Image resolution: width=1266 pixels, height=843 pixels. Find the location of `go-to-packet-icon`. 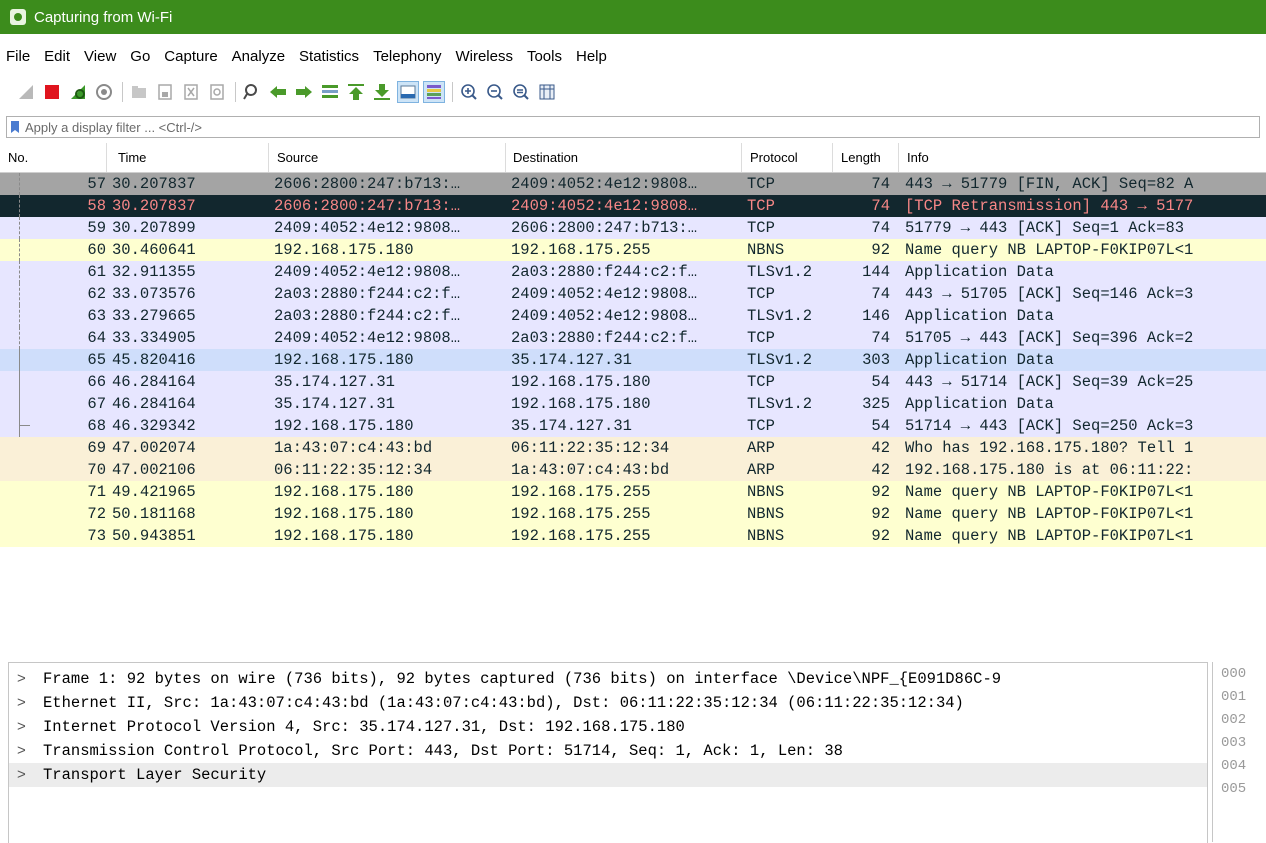

go-to-packet-icon is located at coordinates (330, 92).